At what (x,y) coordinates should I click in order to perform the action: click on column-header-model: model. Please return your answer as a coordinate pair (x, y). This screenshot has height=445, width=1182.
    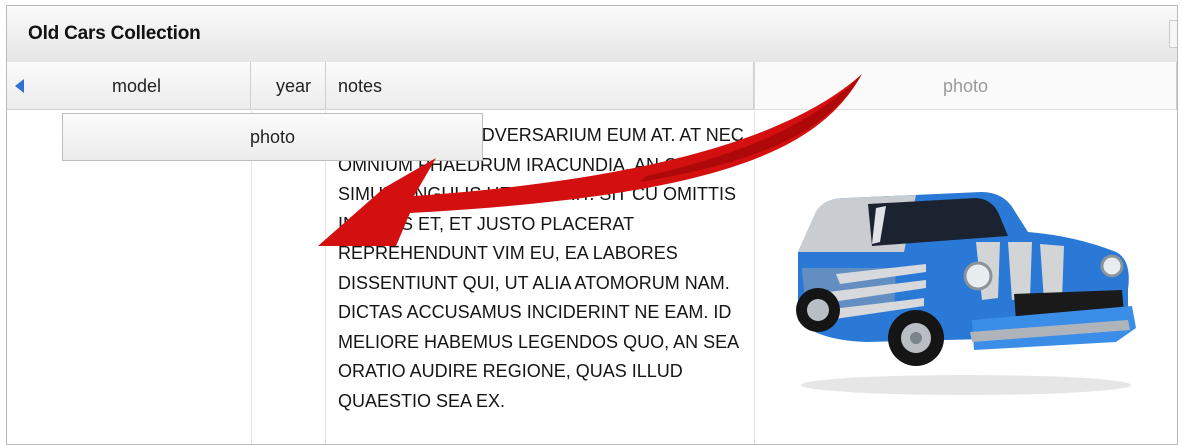
    Looking at the image, I should click on (129, 86).